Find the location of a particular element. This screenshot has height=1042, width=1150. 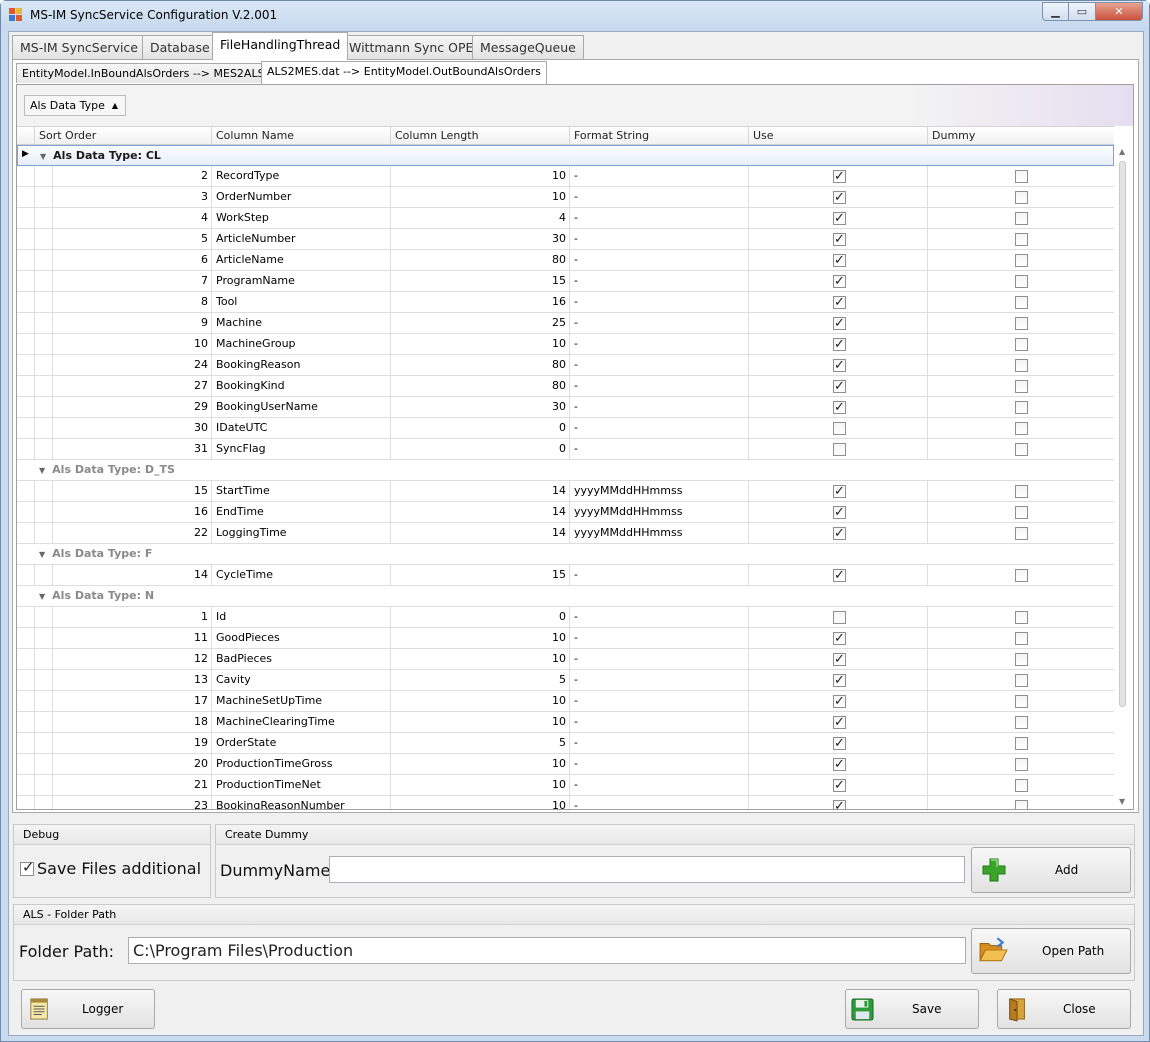

header-dummy: Dummy is located at coordinates (1021, 136).